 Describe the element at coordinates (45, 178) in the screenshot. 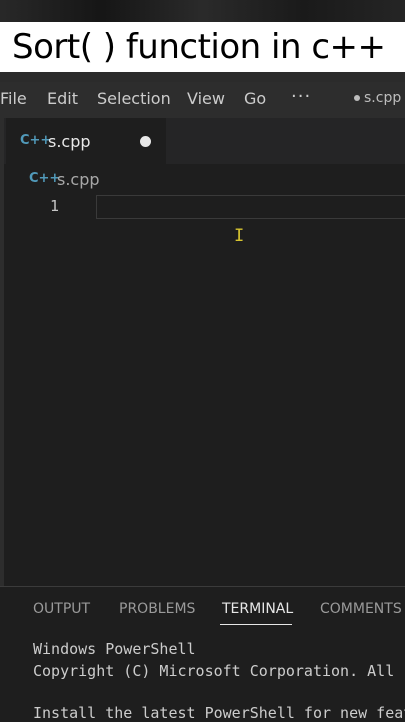

I see `breadcrumb-cpp-icon: C++` at that location.